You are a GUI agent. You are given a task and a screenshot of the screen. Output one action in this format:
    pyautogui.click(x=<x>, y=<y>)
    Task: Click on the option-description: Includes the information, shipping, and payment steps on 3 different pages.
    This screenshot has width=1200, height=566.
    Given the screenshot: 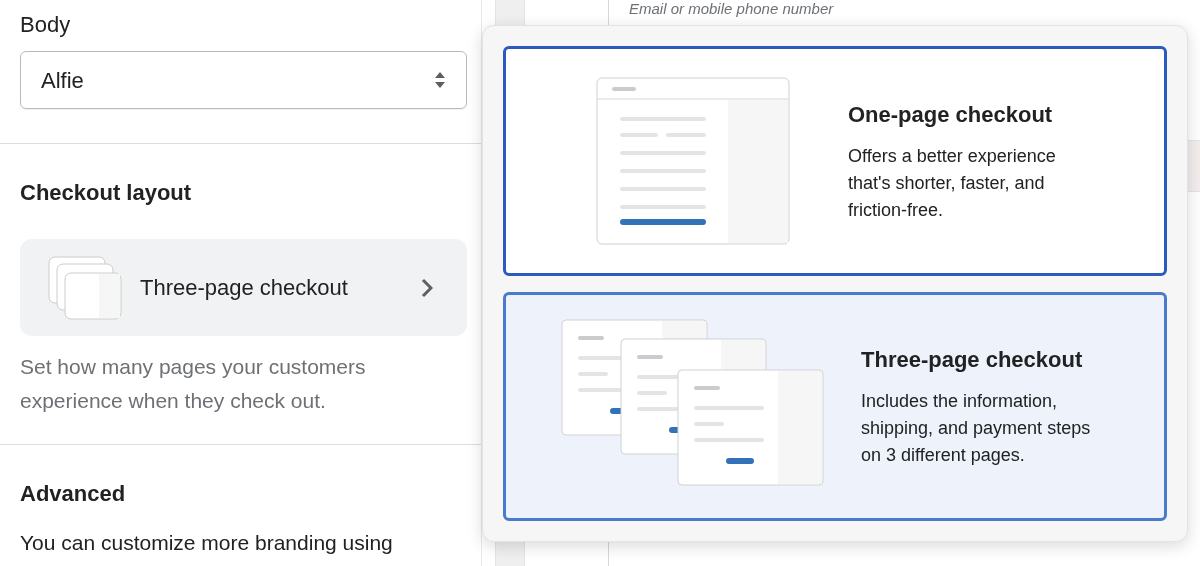 What is the action you would take?
    pyautogui.click(x=976, y=429)
    